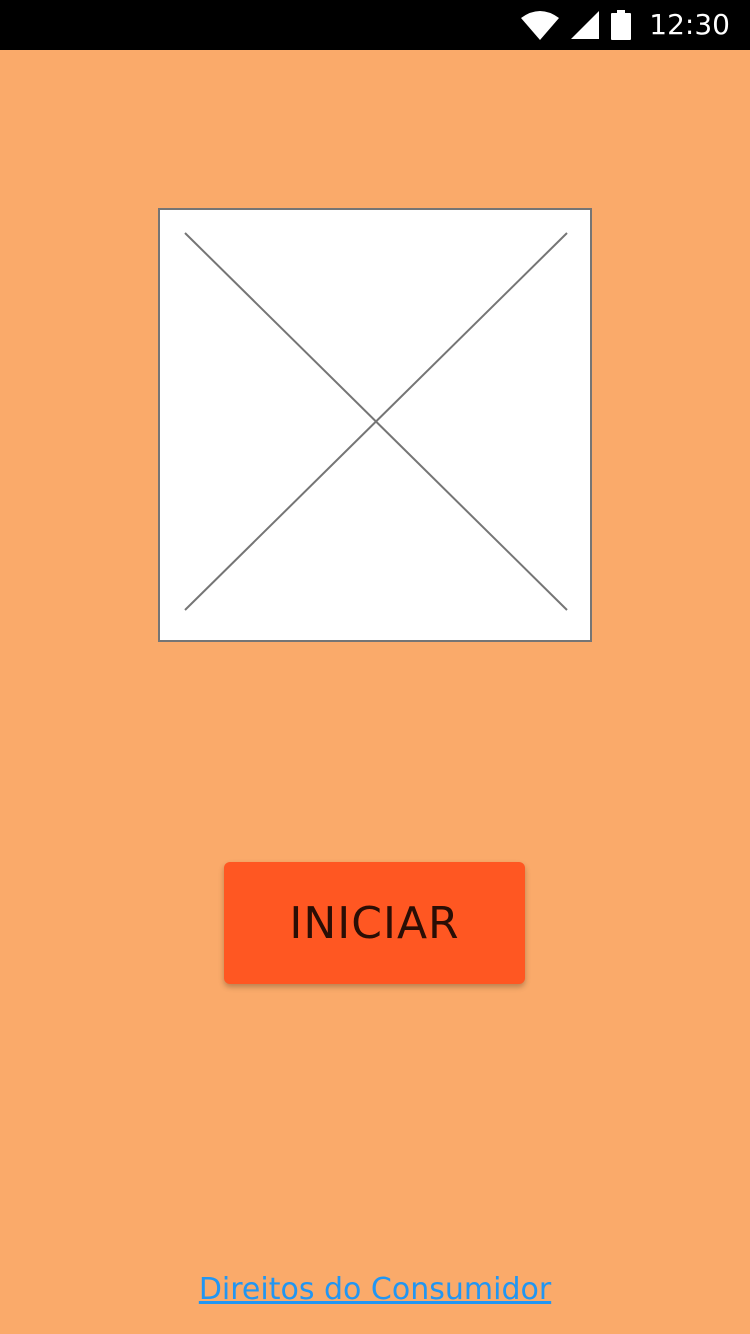  Describe the element at coordinates (375, 25) in the screenshot. I see `status-bar: 12:30` at that location.